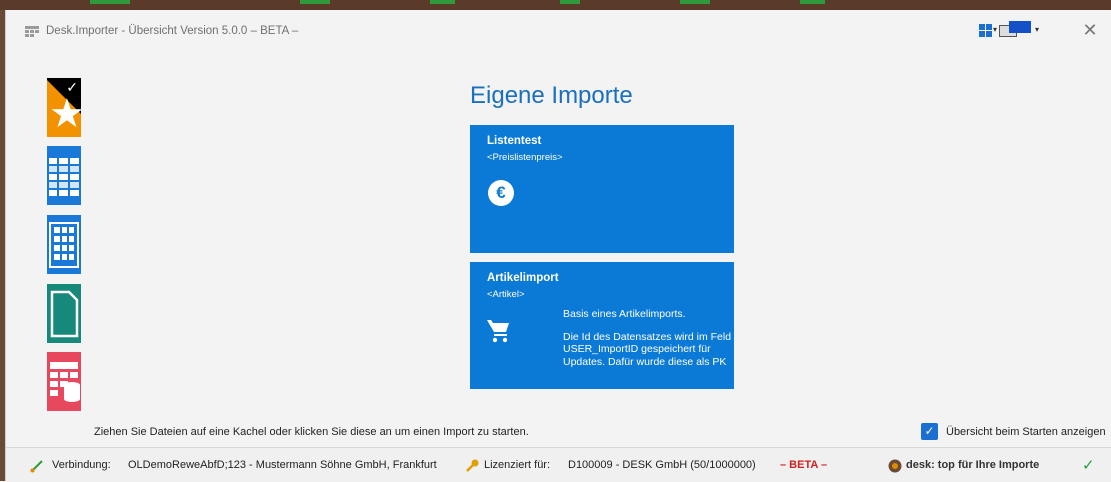 The image size is (1111, 482). What do you see at coordinates (501, 193) in the screenshot?
I see `euro-icon: €` at bounding box center [501, 193].